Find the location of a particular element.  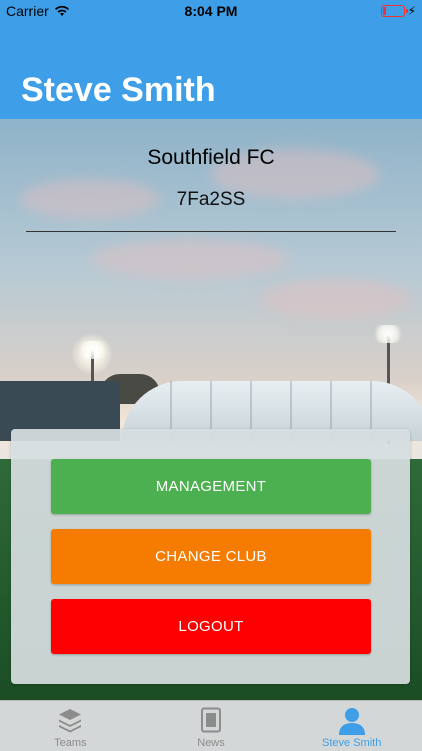

tab-teams: Teams is located at coordinates (70, 726).